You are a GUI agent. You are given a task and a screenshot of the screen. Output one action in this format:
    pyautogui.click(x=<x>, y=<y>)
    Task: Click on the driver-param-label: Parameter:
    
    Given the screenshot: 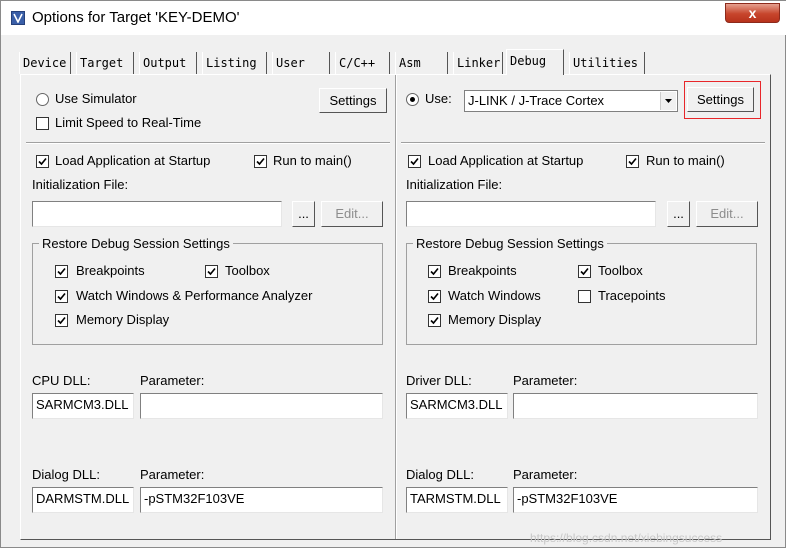 What is the action you would take?
    pyautogui.click(x=545, y=380)
    